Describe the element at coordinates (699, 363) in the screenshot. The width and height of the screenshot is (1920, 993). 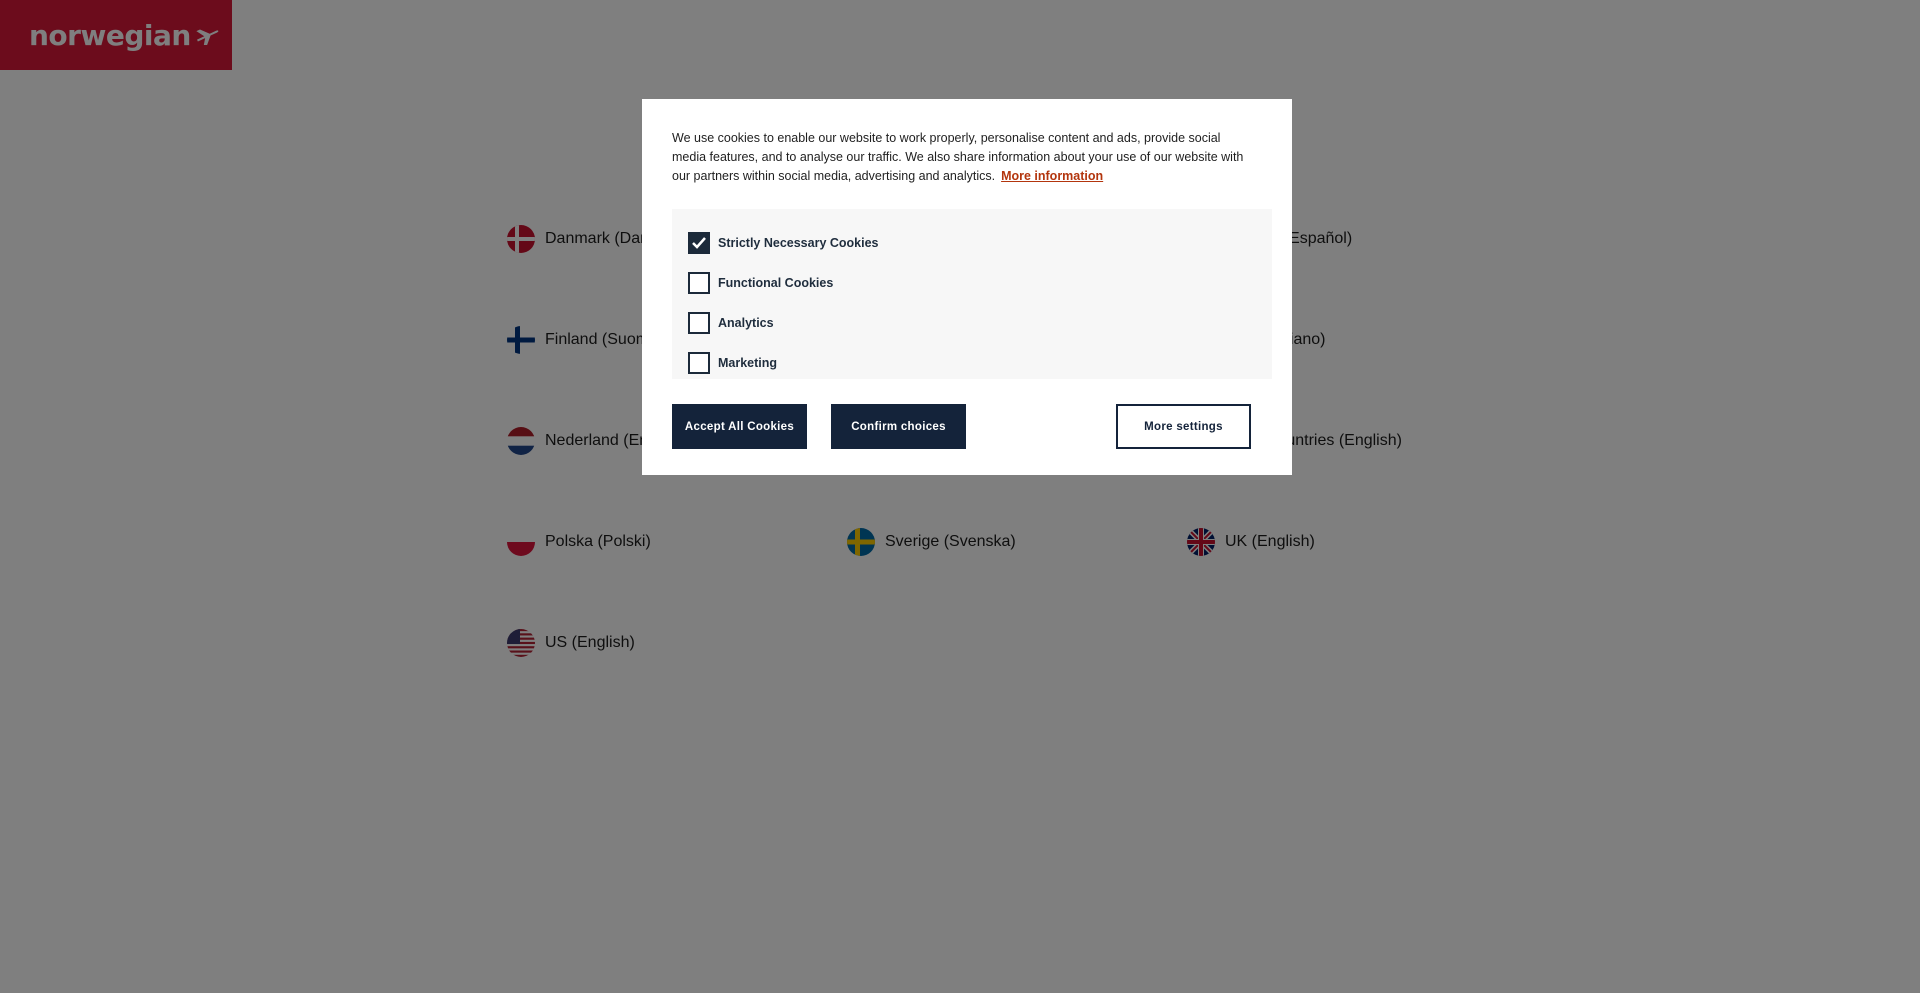
I see `marketing-checkbox` at that location.